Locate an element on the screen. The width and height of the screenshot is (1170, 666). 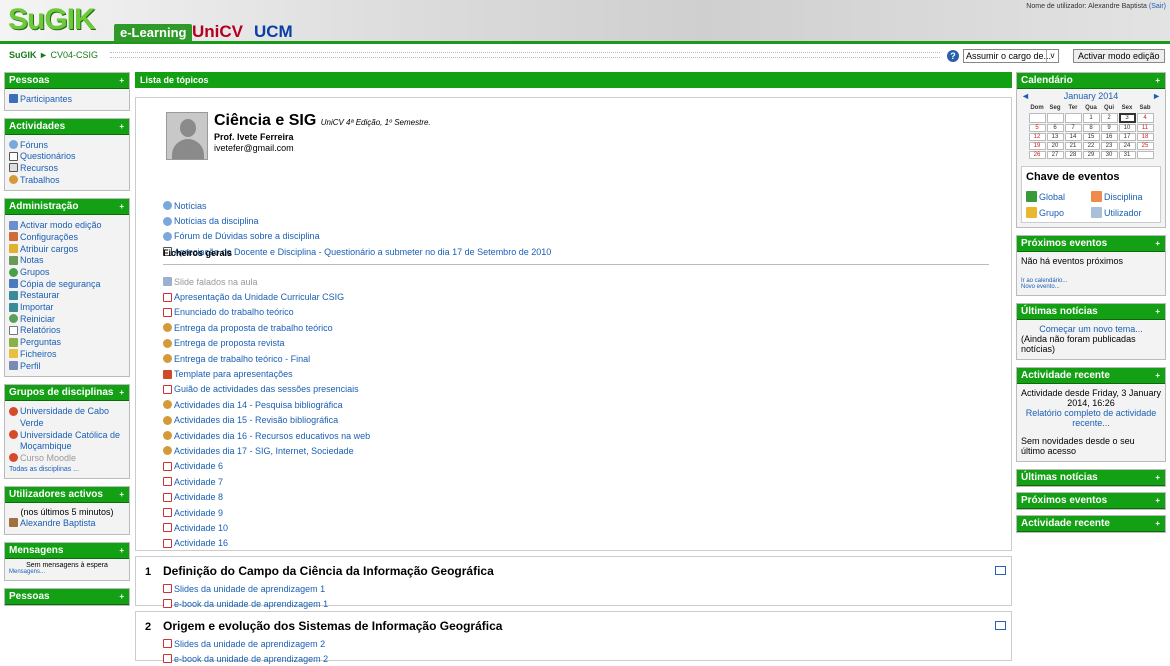
admin-importar: Importar is located at coordinates (67, 307).